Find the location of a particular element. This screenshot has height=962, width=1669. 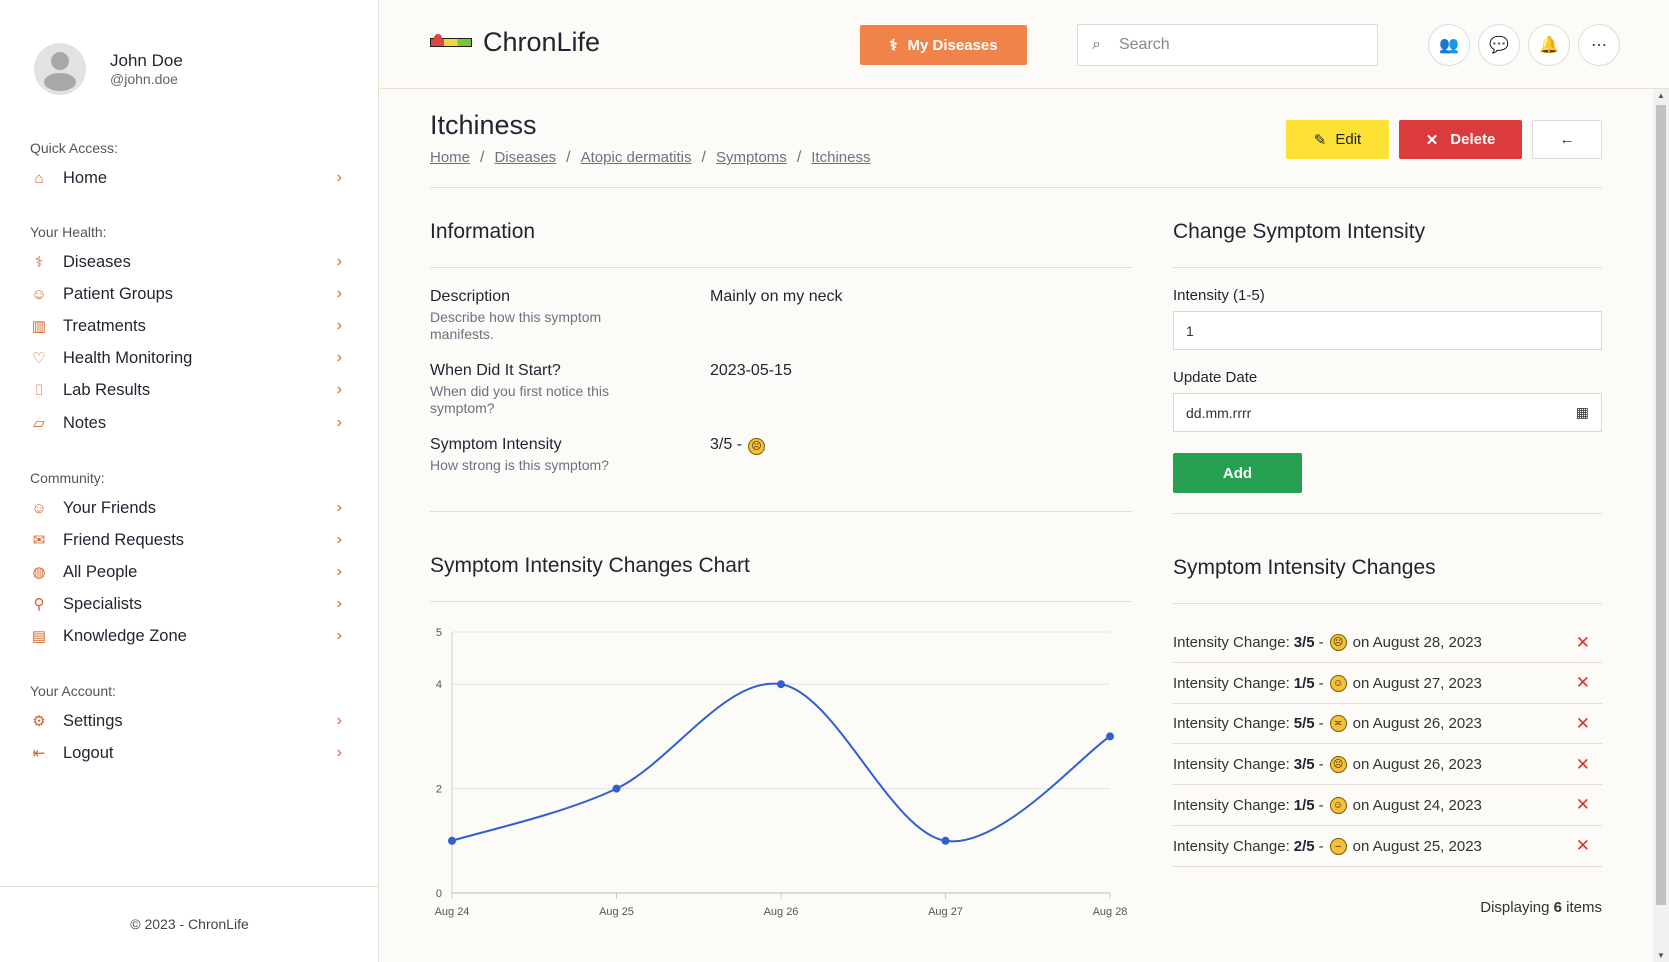

logout-icon: ⇤ is located at coordinates (39, 753).